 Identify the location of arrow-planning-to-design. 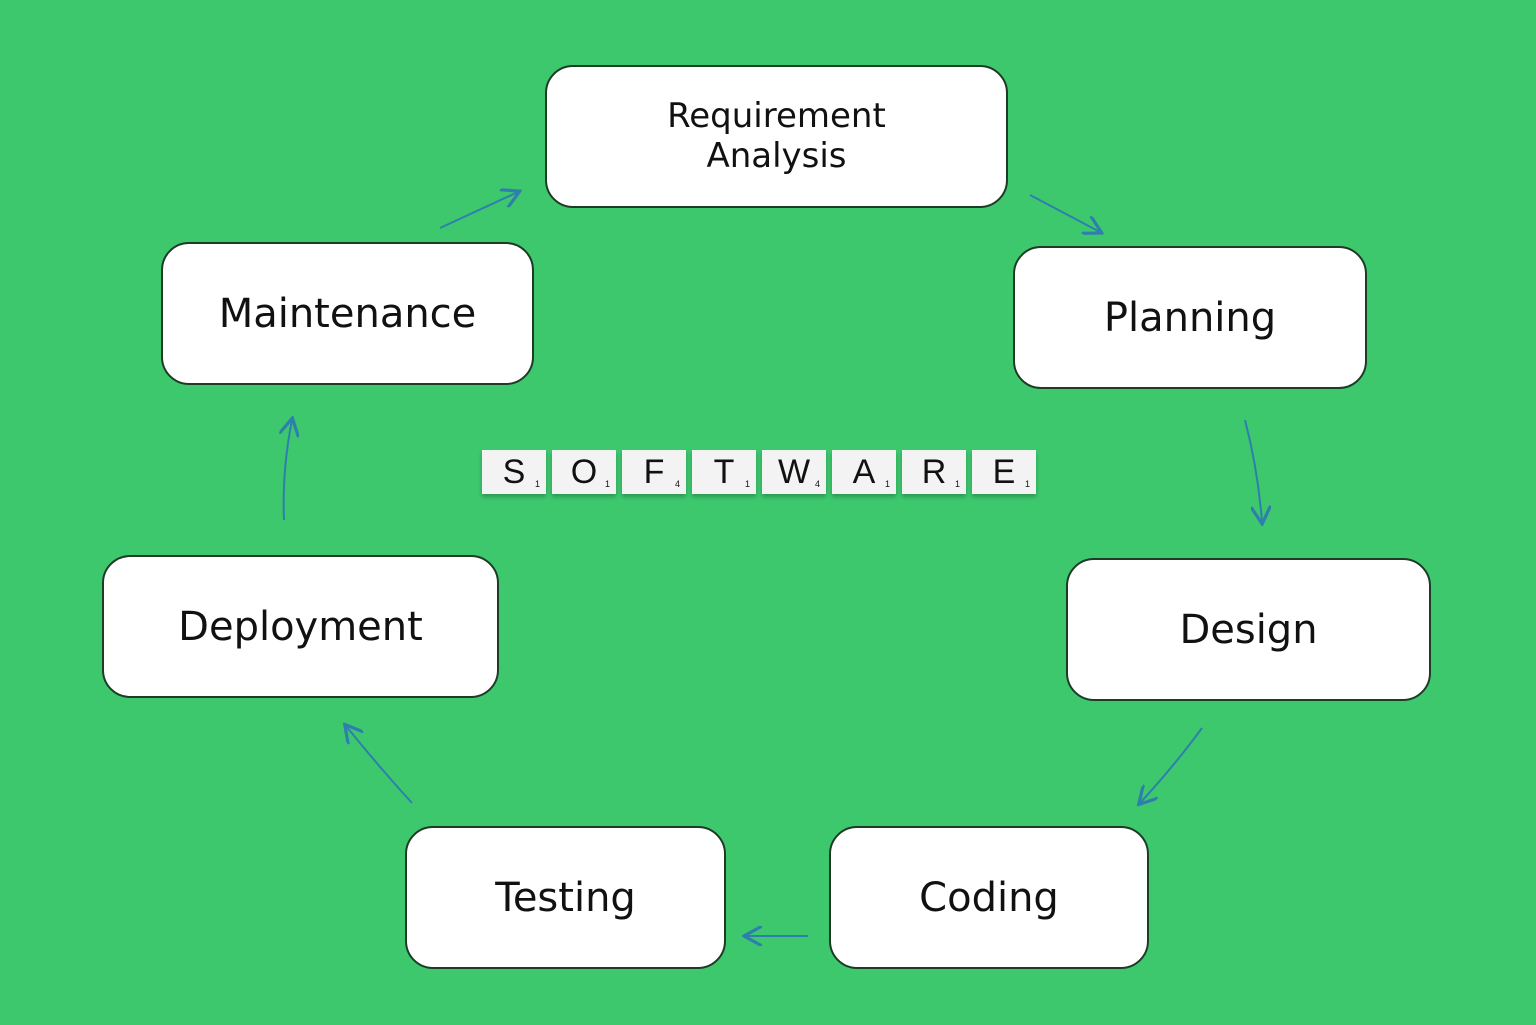
(1253, 470).